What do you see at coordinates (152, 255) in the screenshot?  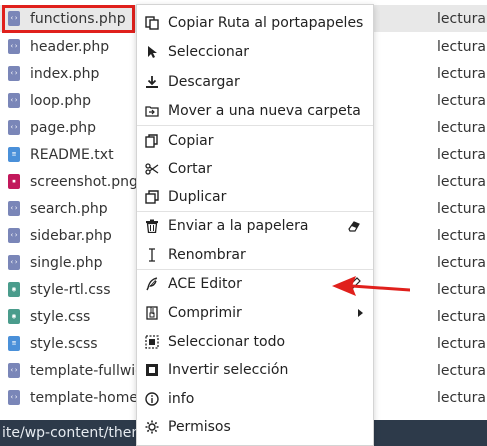 I see `text-cursor-icon` at bounding box center [152, 255].